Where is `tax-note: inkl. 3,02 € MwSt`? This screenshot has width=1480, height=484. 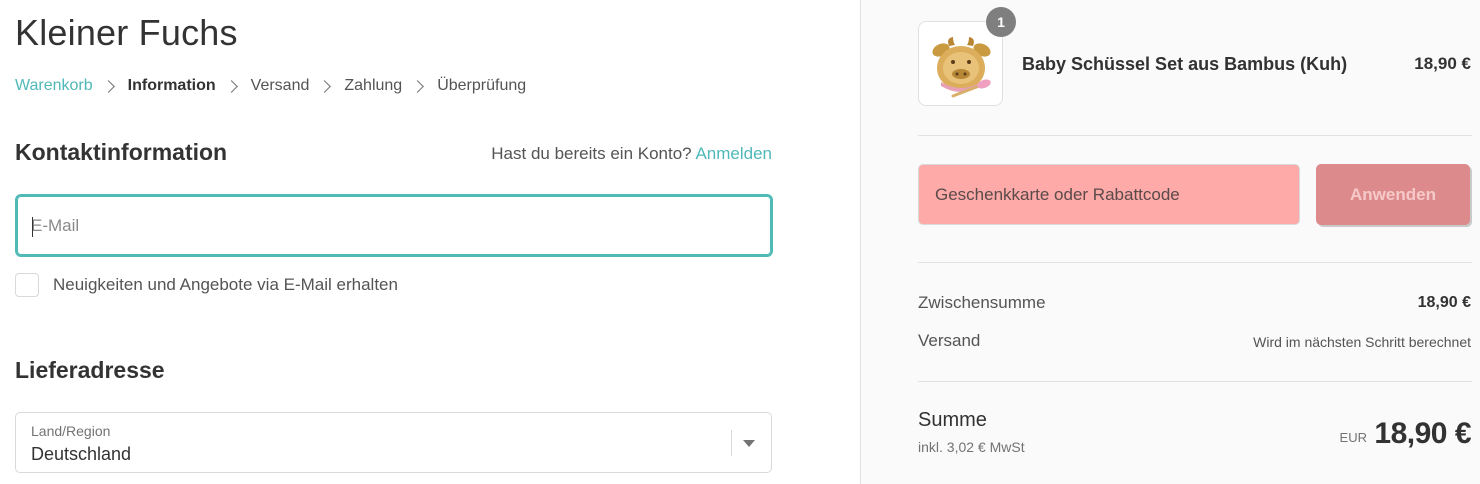
tax-note: inkl. 3,02 € MwSt is located at coordinates (971, 447).